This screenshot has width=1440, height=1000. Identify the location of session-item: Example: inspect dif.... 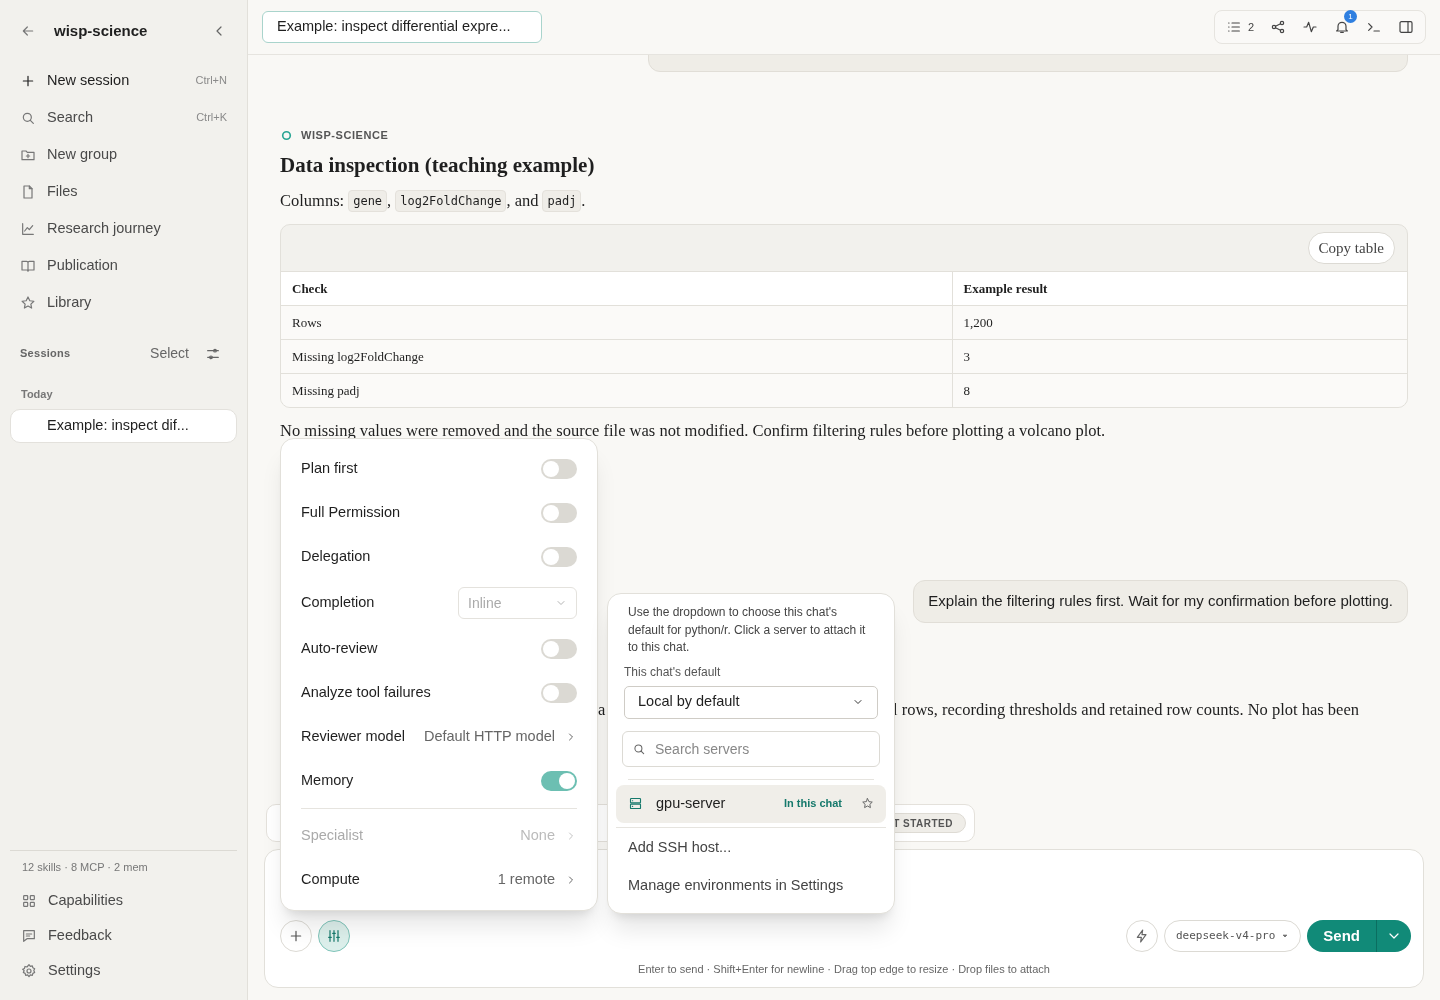
(123, 425).